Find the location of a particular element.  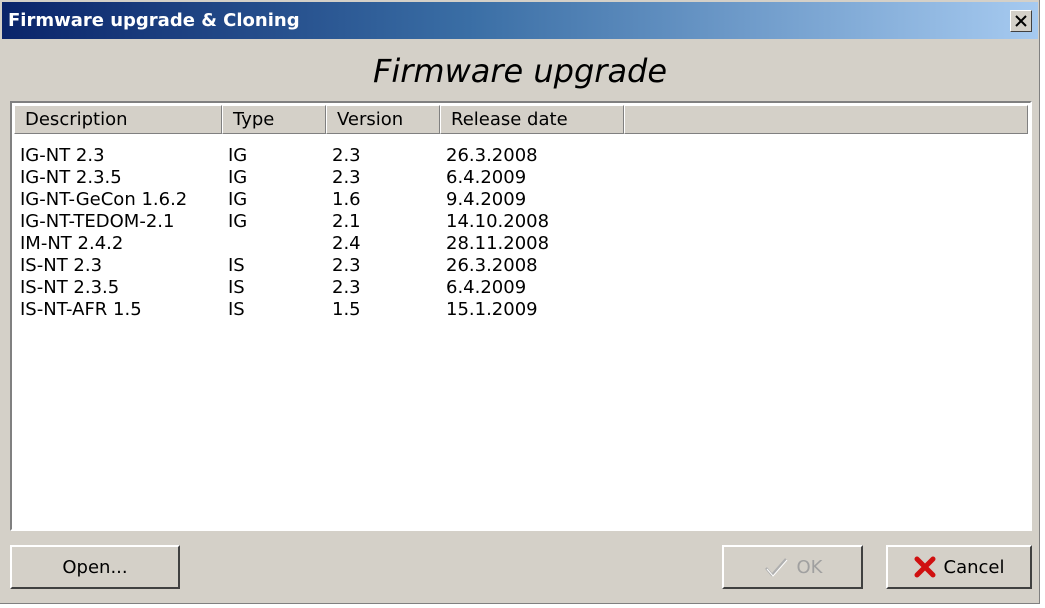

column-header-filler is located at coordinates (826, 119).